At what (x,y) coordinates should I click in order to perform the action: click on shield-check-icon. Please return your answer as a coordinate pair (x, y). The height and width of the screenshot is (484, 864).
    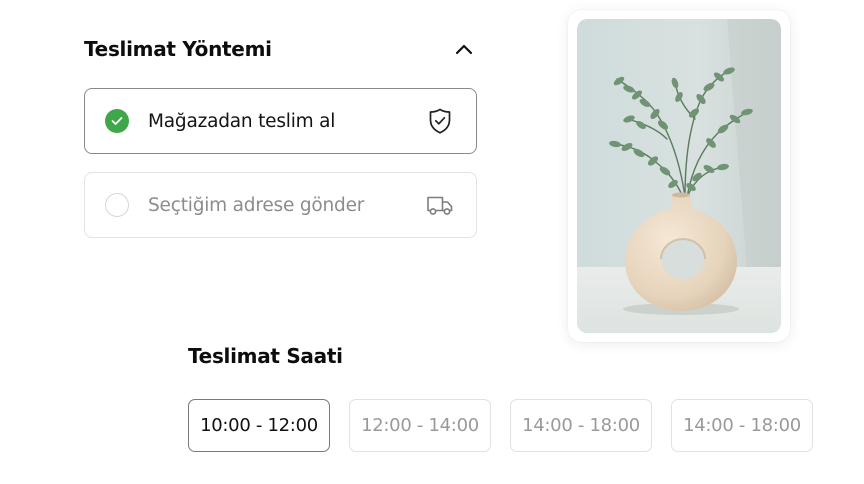
    Looking at the image, I should click on (440, 121).